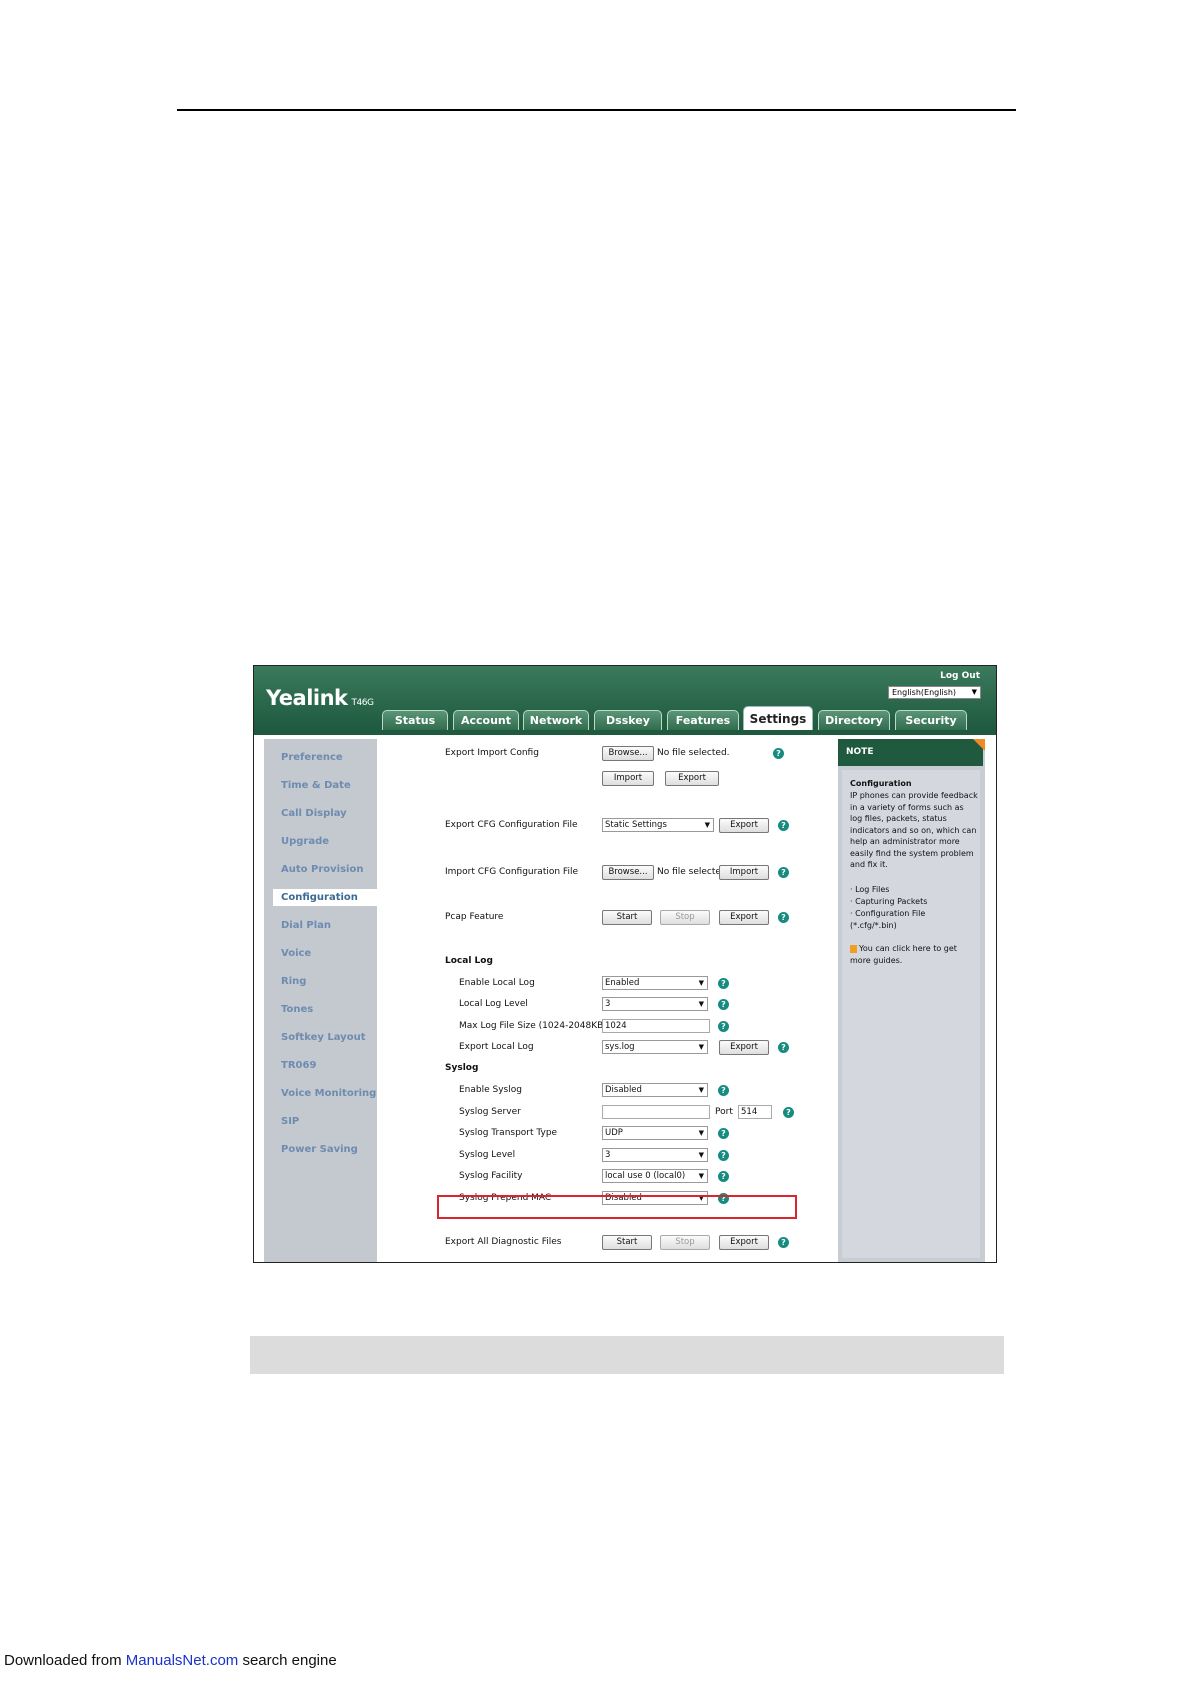 The width and height of the screenshot is (1191, 1684). What do you see at coordinates (328, 1093) in the screenshot?
I see `sidebar-item-voice-monitoring: Voice Monitoring` at bounding box center [328, 1093].